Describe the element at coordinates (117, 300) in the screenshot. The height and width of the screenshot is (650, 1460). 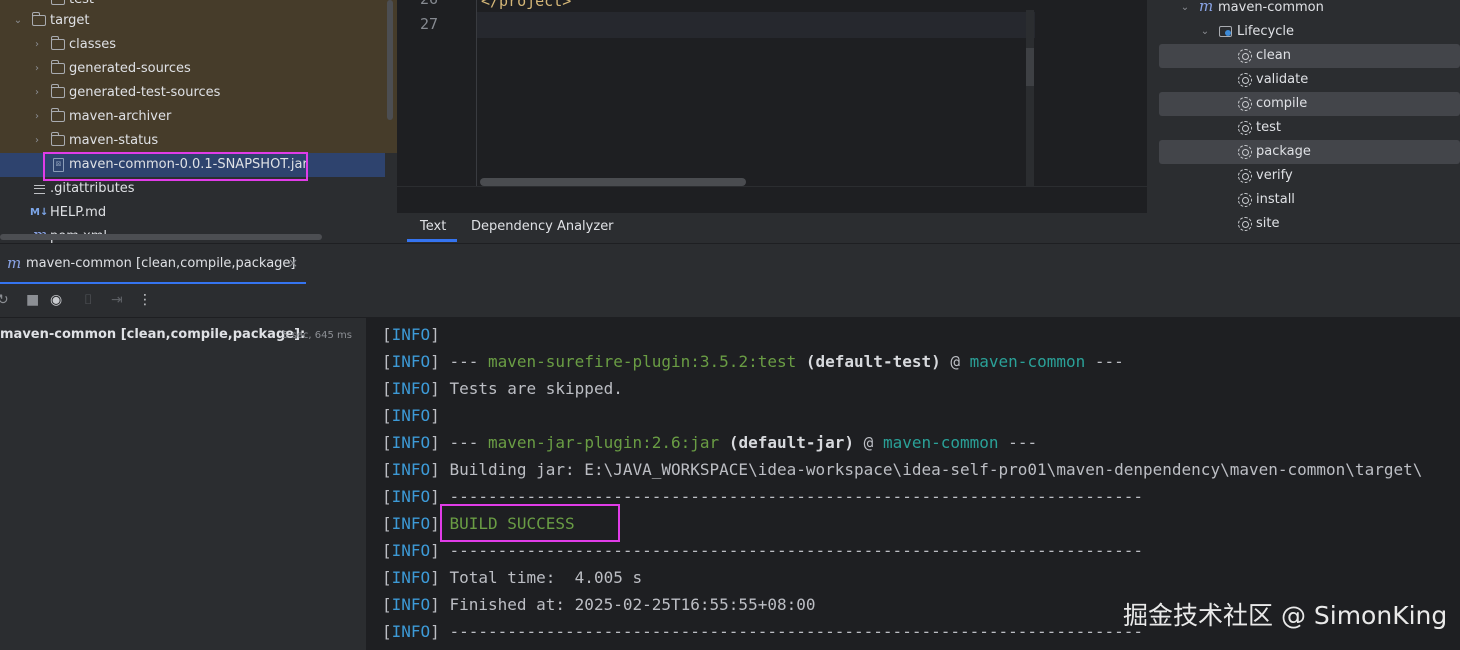
I see `exit-icon: ⇥` at that location.